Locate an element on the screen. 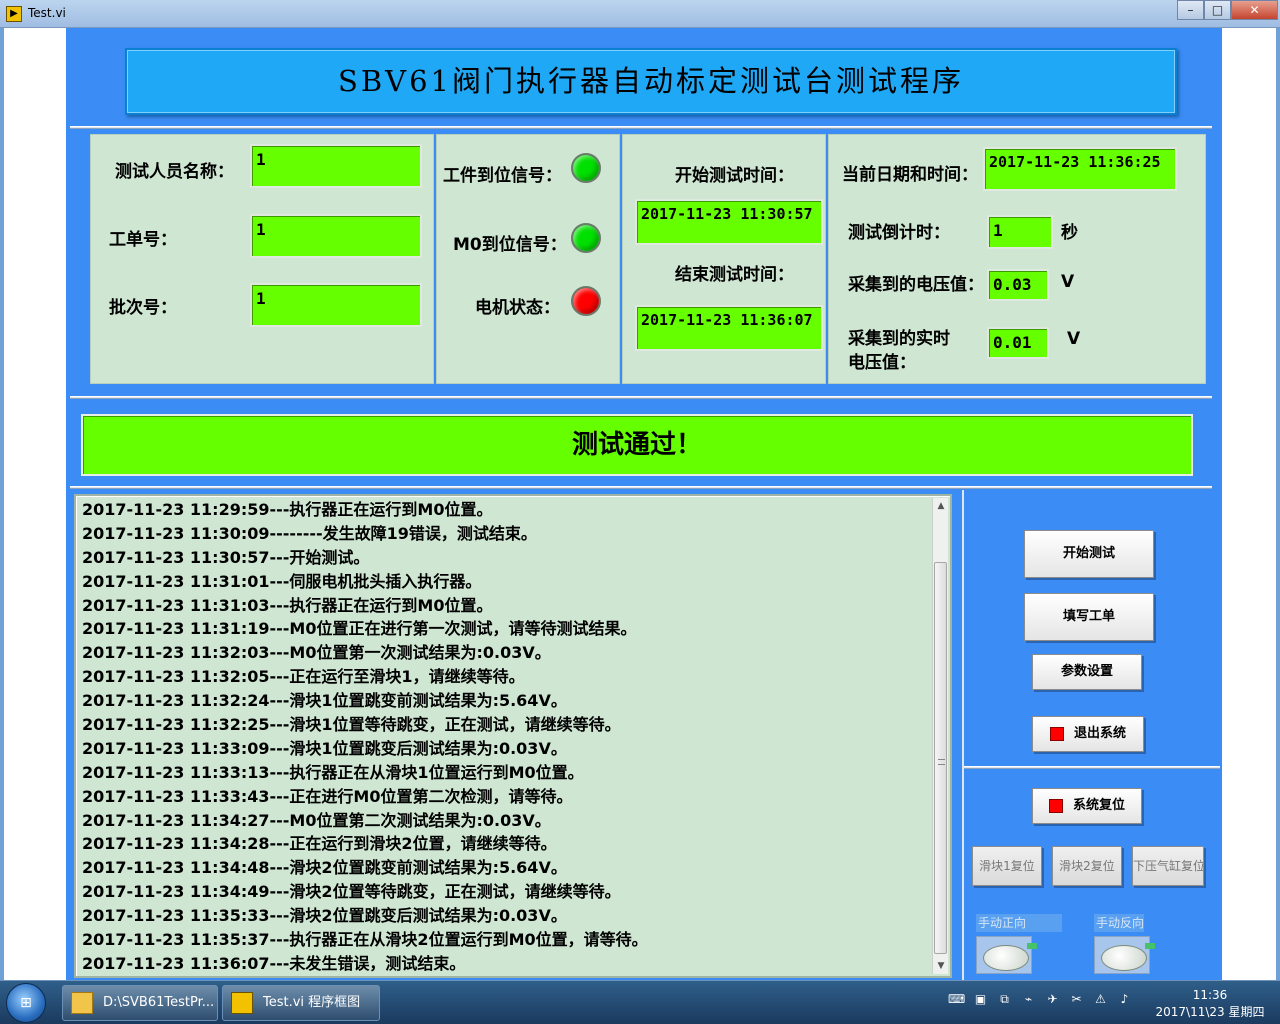 This screenshot has height=1024, width=1280. scroll-down-arrow-icon: ▼ is located at coordinates (941, 966).